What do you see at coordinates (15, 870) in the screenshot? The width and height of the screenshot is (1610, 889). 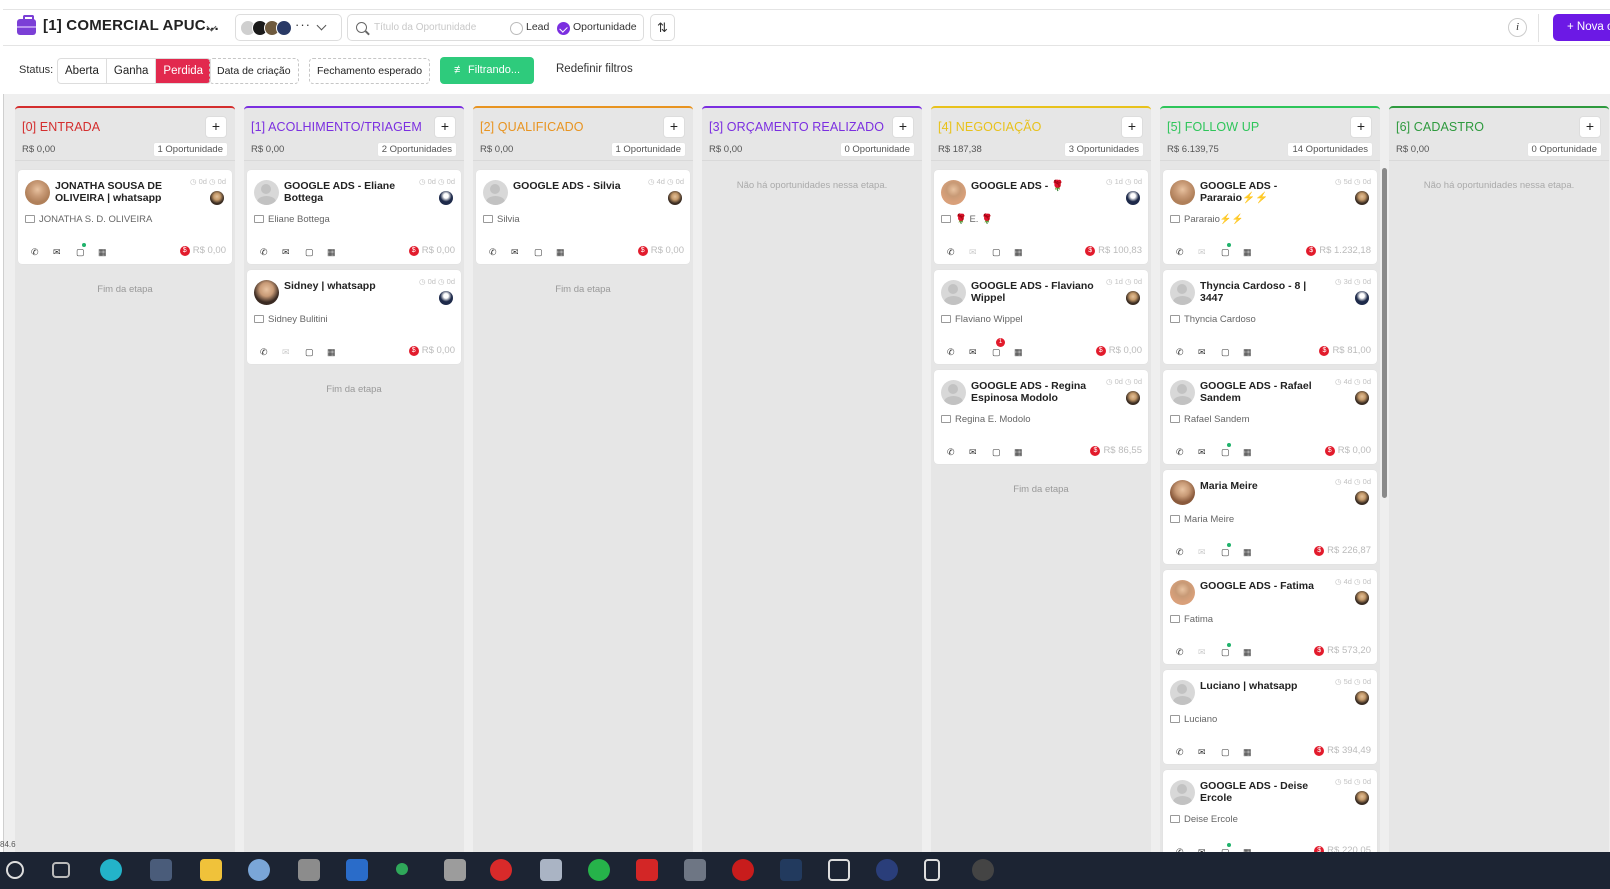 I see `search-icon` at bounding box center [15, 870].